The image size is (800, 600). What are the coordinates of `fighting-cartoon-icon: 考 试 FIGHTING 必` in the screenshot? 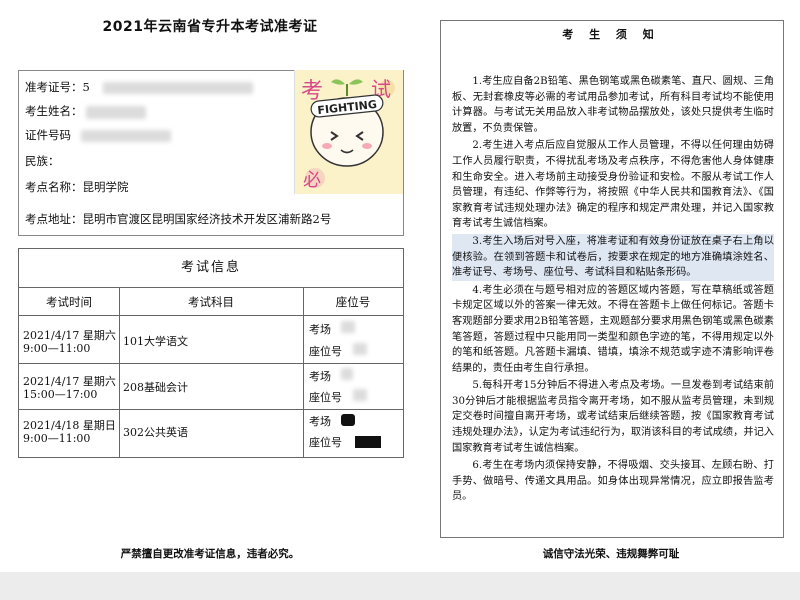 It's located at (349, 132).